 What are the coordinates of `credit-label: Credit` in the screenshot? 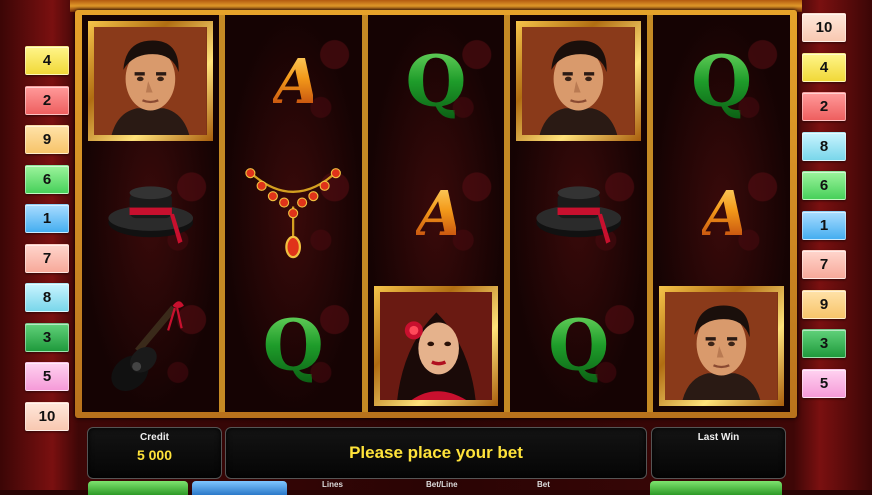 It's located at (154, 437).